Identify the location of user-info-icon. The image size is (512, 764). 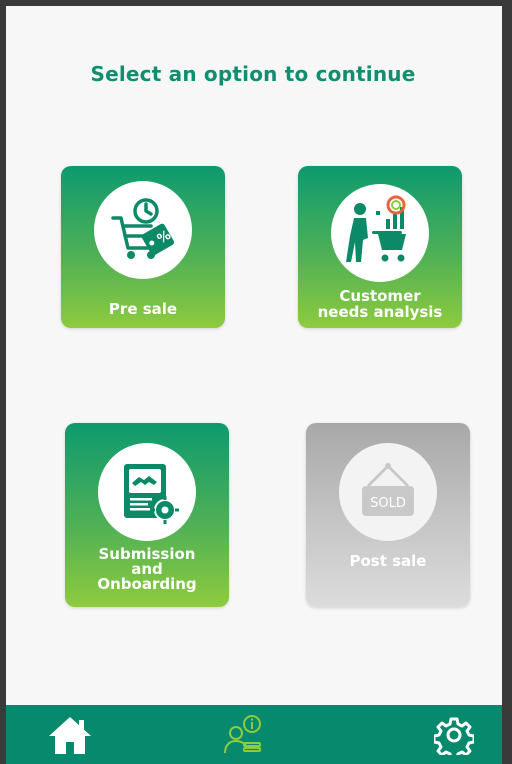
(242, 734).